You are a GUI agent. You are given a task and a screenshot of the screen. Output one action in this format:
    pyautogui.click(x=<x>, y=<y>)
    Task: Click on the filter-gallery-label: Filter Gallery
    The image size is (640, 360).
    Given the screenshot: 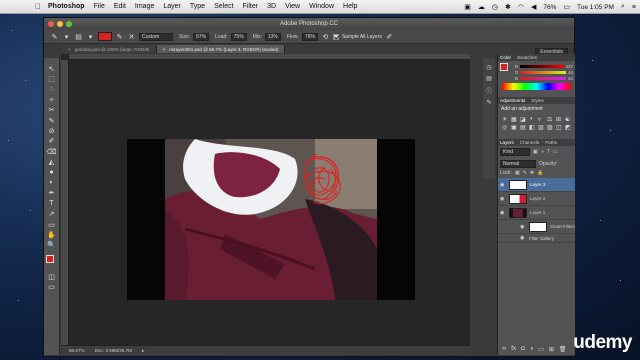 What is the action you would take?
    pyautogui.click(x=541, y=238)
    